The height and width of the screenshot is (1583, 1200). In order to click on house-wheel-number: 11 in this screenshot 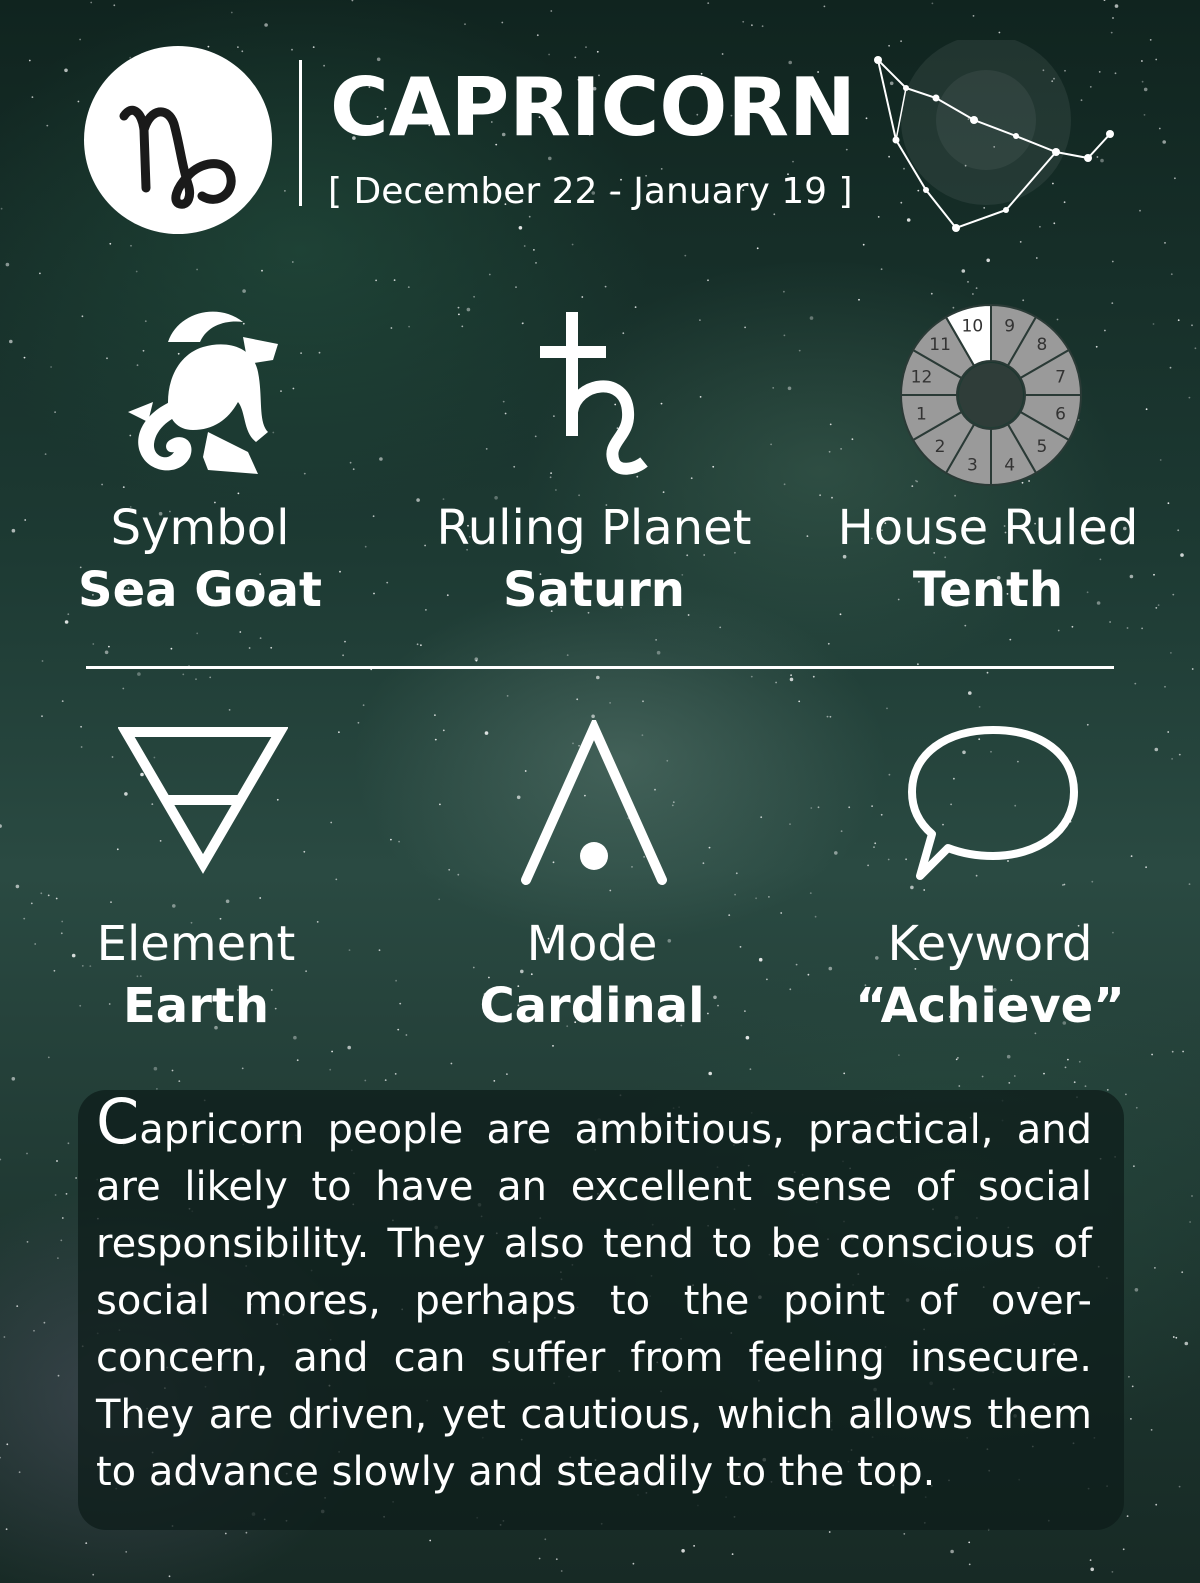, I will do `click(940, 345)`.